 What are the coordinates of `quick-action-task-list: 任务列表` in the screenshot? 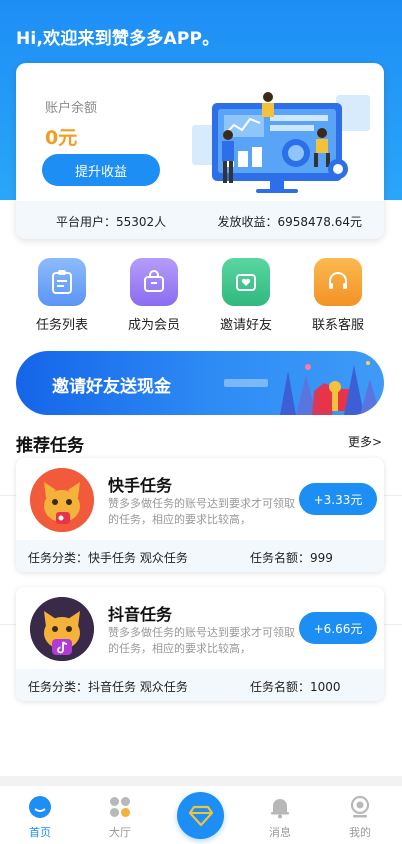 It's located at (62, 295).